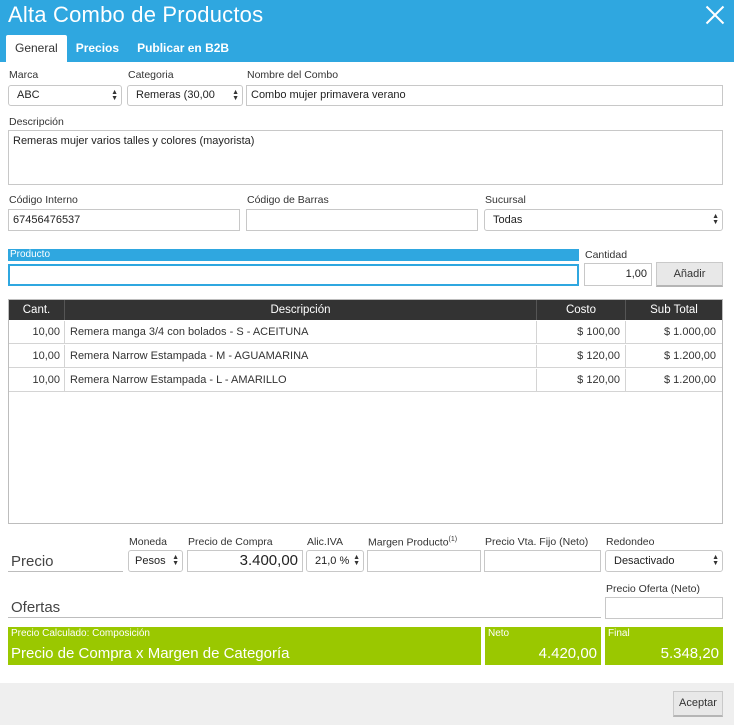  Describe the element at coordinates (537, 542) in the screenshot. I see `precio-vta-fijo-label: Precio Vta. Fijo (Neto)` at that location.